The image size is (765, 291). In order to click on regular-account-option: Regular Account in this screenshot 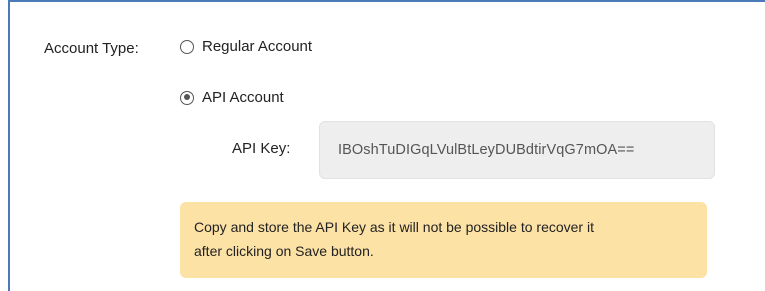, I will do `click(246, 46)`.